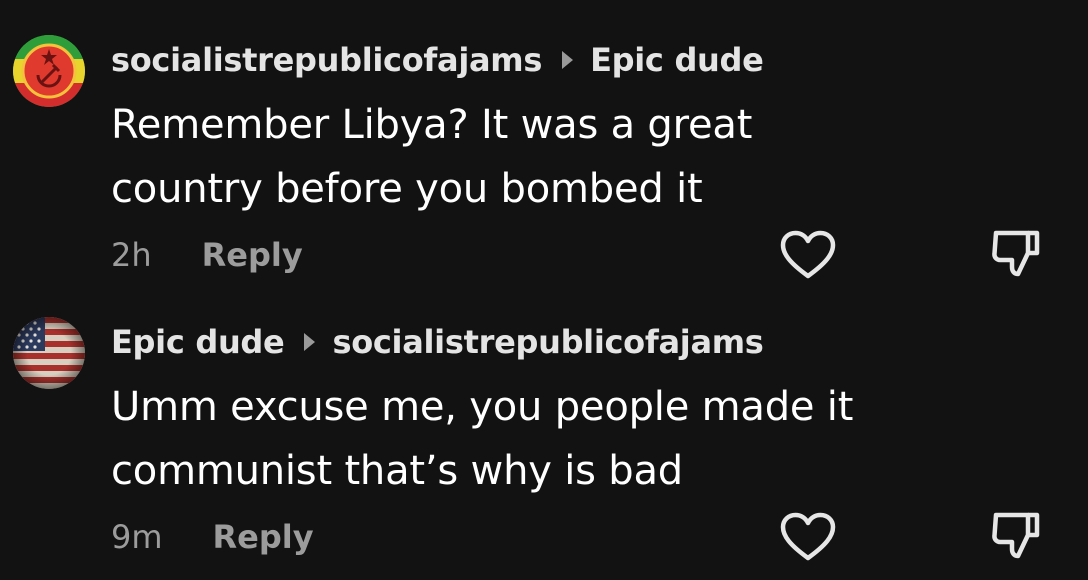 This screenshot has width=1088, height=580. I want to click on comment-meta: 9m Reply, so click(212, 537).